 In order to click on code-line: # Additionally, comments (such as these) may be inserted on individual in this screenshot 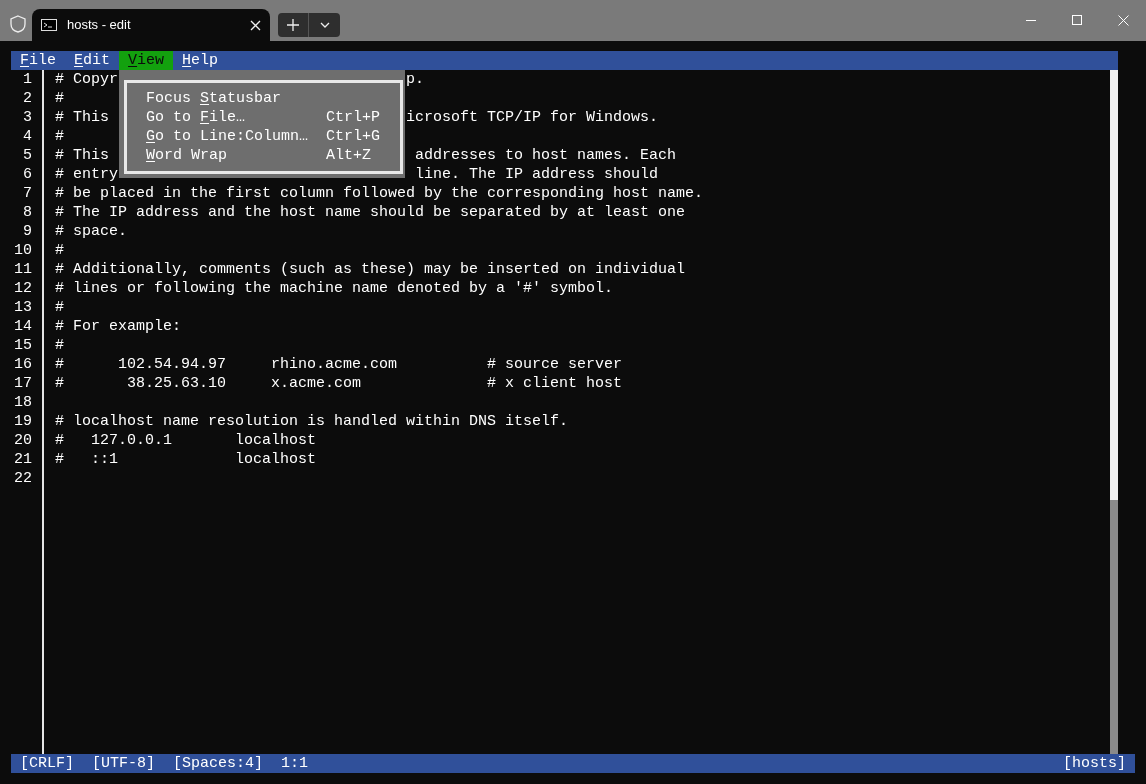, I will do `click(370, 269)`.